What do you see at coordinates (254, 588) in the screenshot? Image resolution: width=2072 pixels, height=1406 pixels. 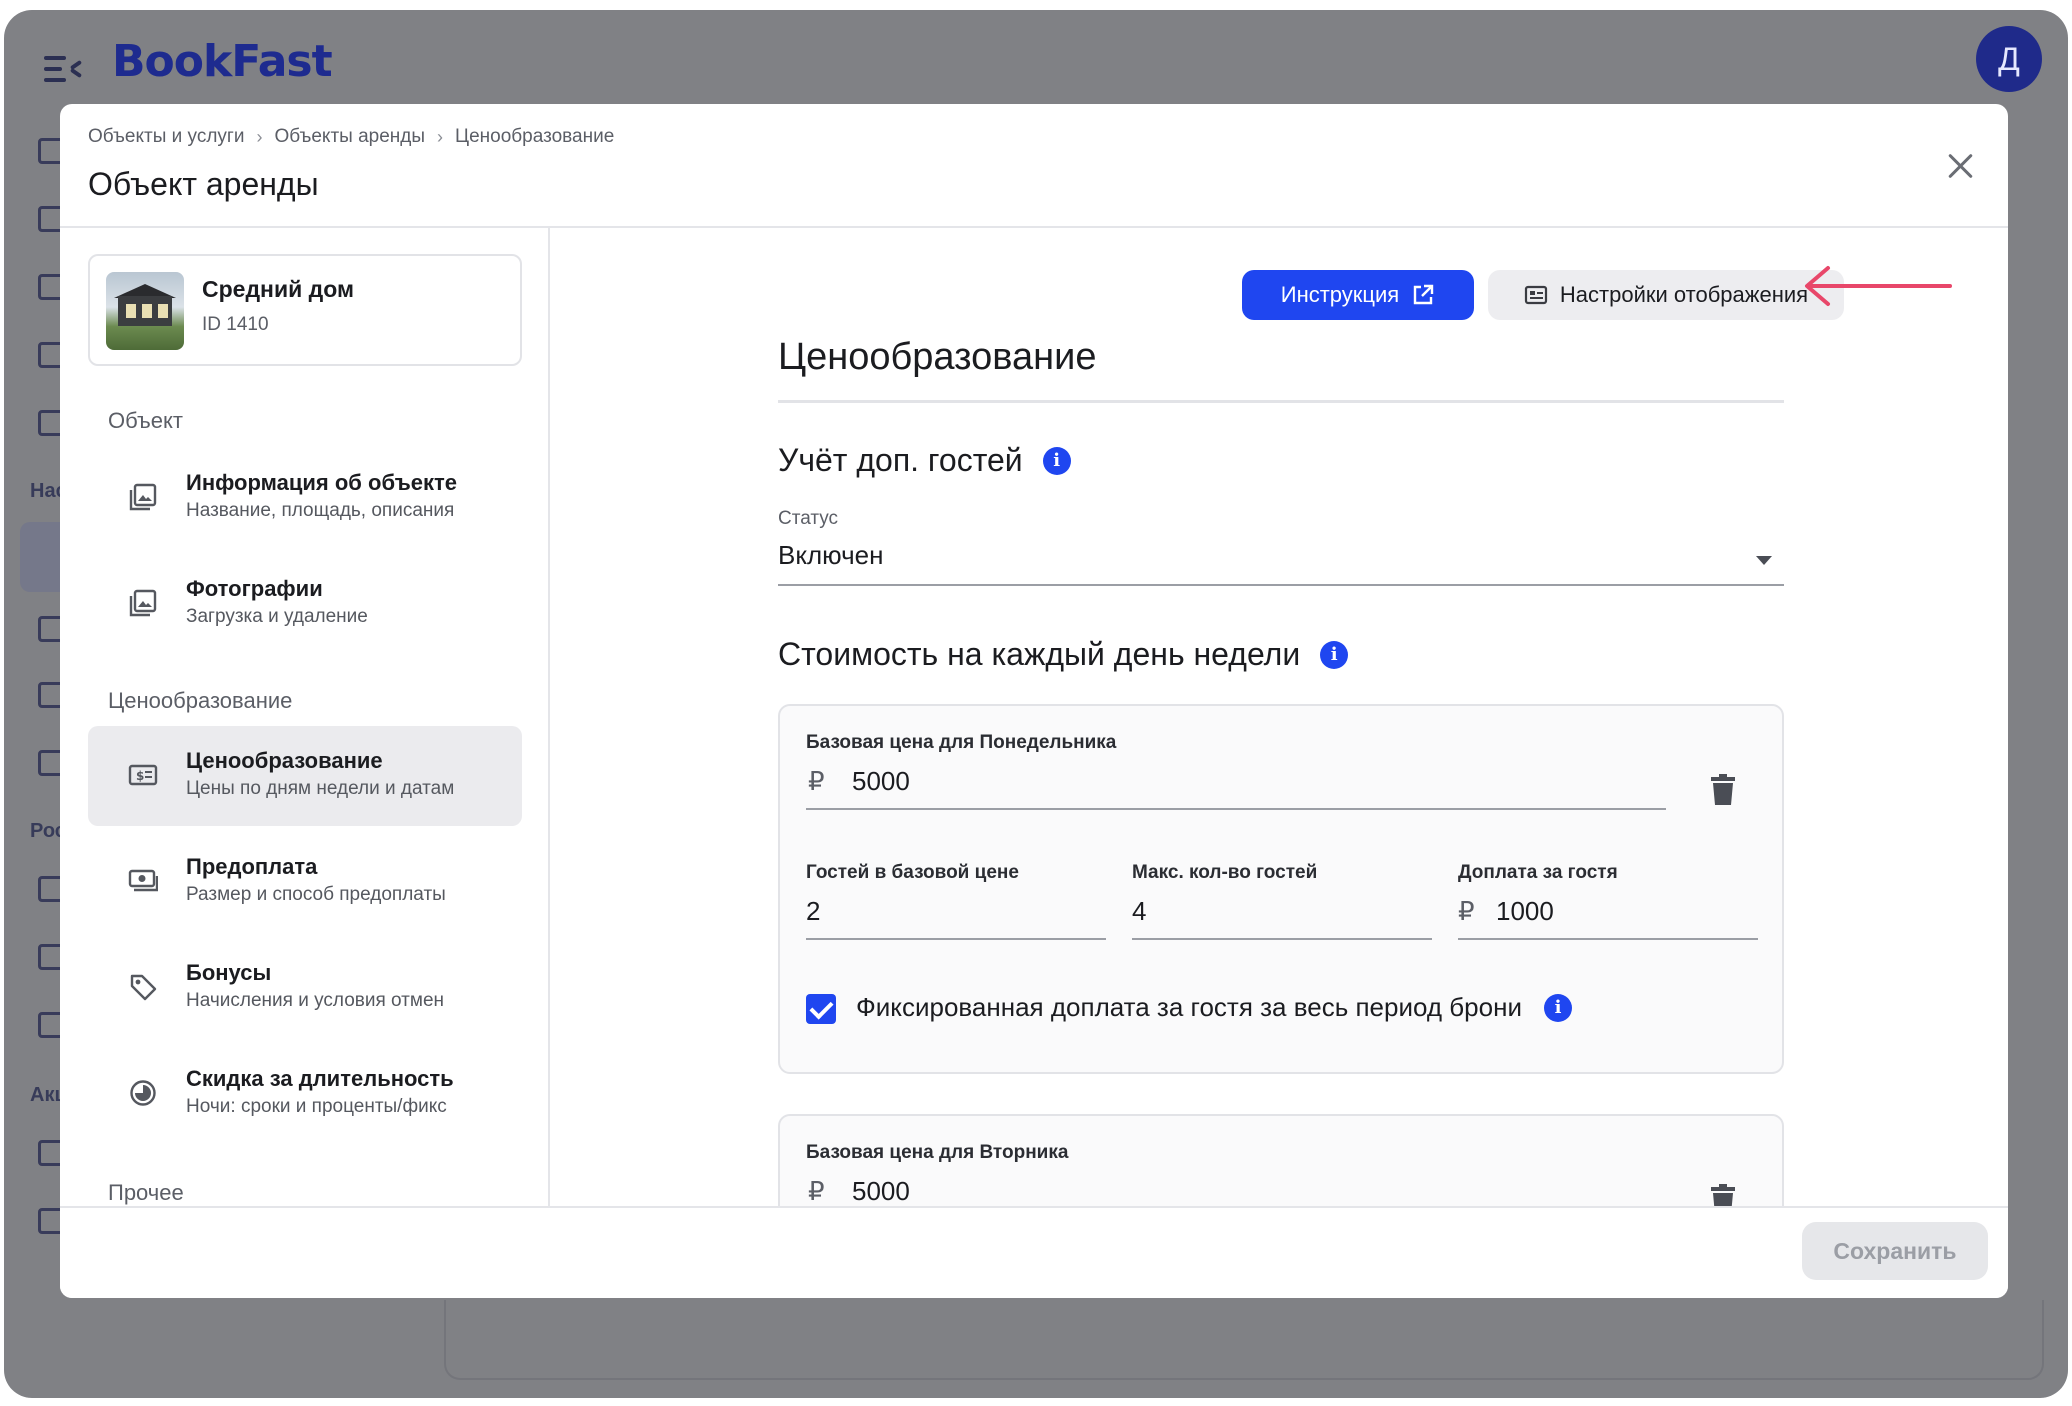 I see `nav-item-title: Фотографии` at bounding box center [254, 588].